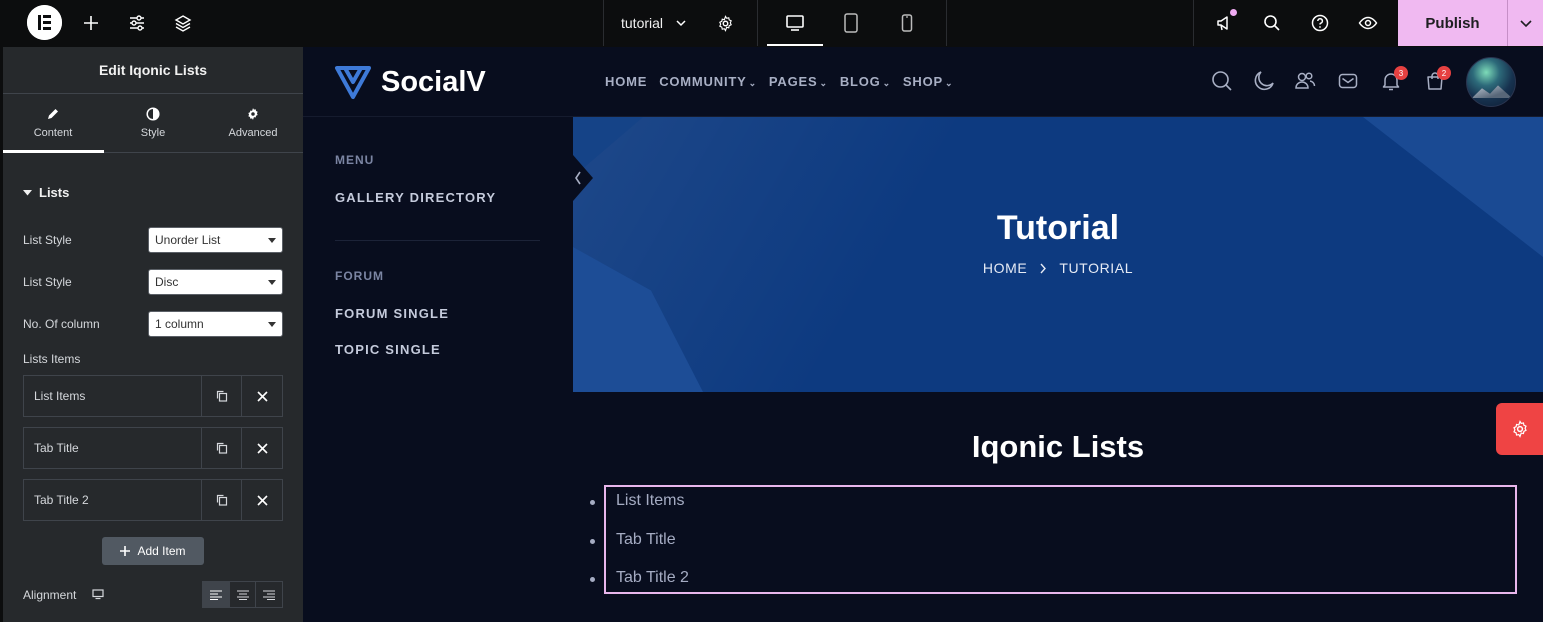 The height and width of the screenshot is (622, 1543). I want to click on repeater-item: List Items, so click(153, 396).